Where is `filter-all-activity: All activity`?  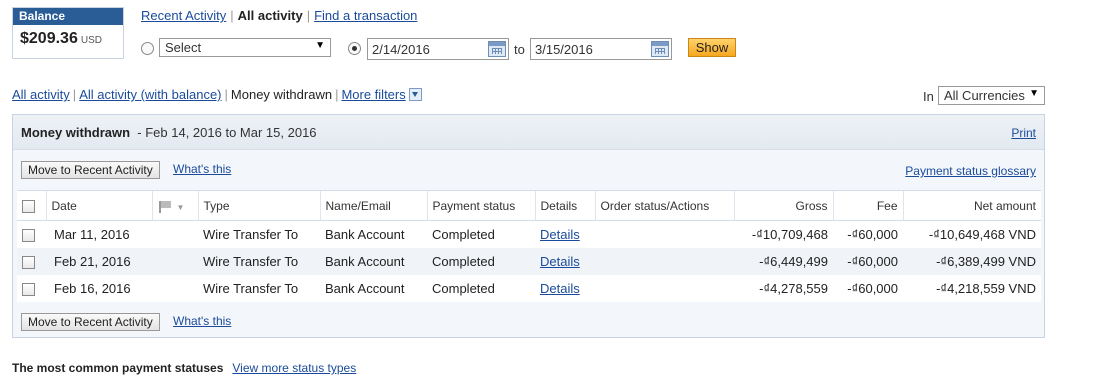 filter-all-activity: All activity is located at coordinates (41, 94).